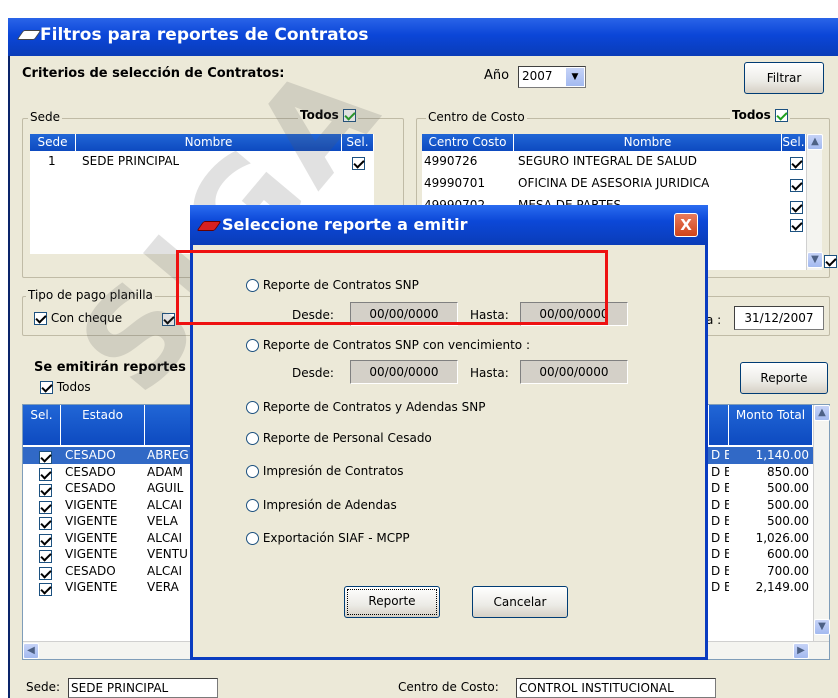 This screenshot has width=838, height=698. What do you see at coordinates (468, 142) in the screenshot?
I see `centro-code-header: Centro Costo` at bounding box center [468, 142].